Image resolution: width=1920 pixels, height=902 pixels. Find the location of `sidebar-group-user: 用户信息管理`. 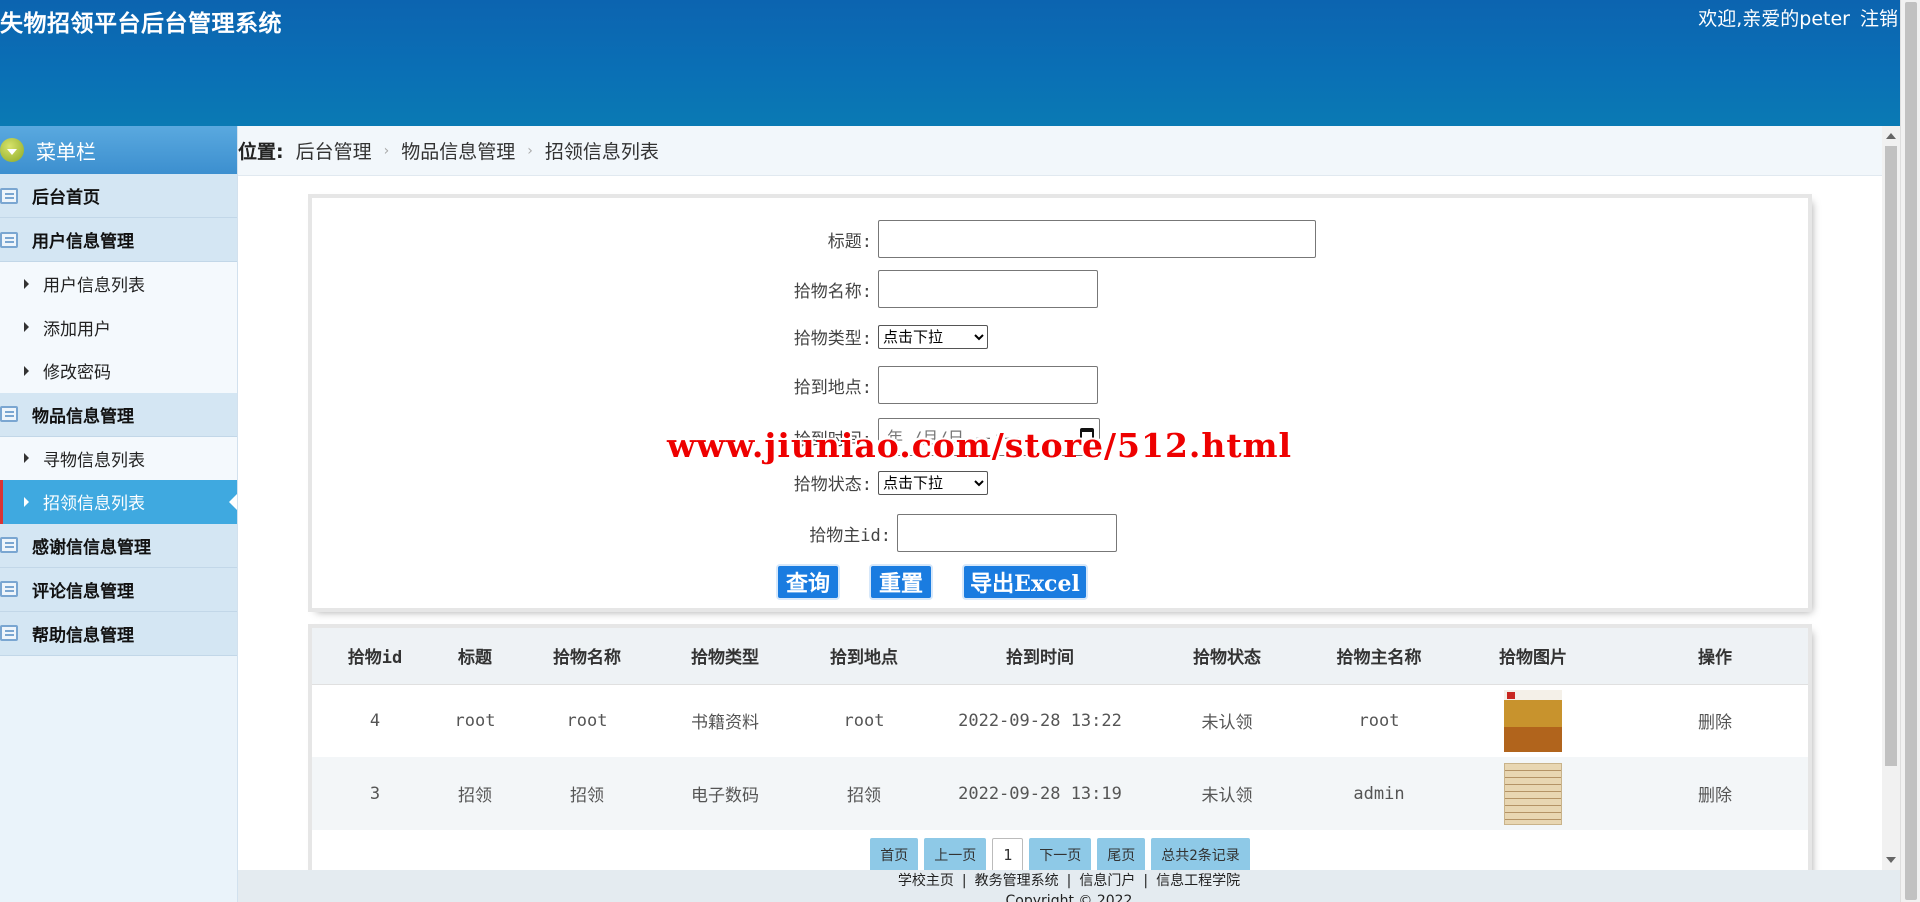

sidebar-group-user: 用户信息管理 is located at coordinates (118, 240).